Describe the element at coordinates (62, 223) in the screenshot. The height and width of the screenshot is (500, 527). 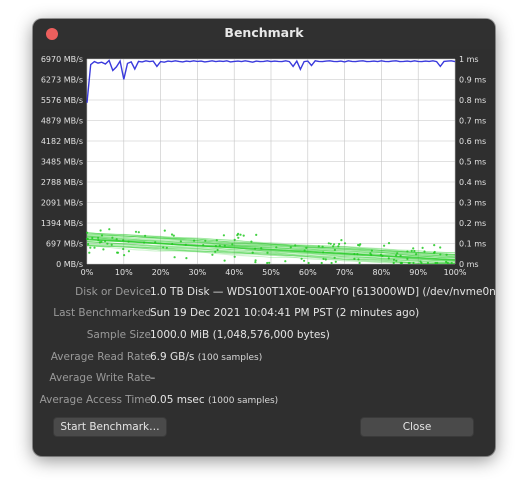
I see `y-left-tick-label: 1394 MB/s` at that location.